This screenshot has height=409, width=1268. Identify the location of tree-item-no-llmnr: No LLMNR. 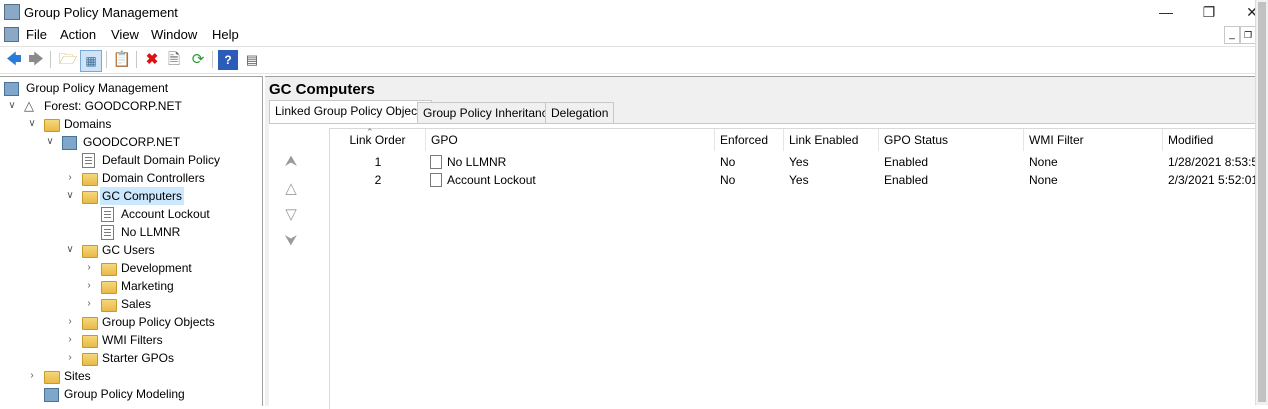
(131, 232).